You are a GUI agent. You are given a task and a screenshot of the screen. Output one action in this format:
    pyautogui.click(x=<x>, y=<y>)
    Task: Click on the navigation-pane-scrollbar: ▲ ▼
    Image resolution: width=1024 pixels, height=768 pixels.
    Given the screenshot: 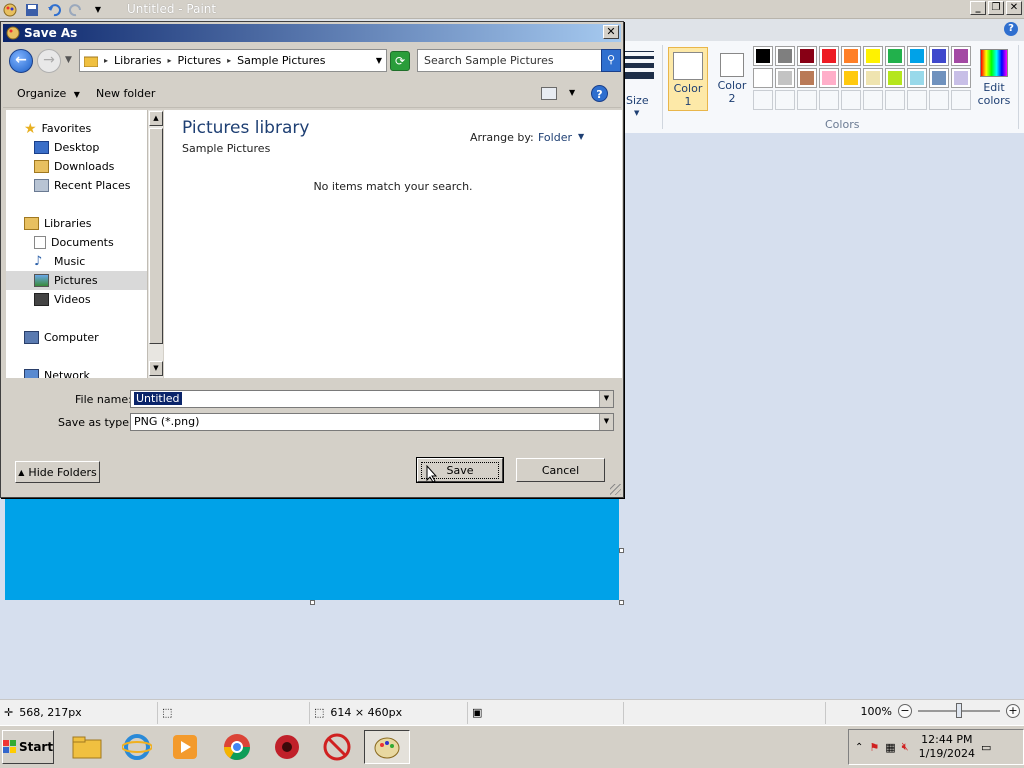 What is the action you would take?
    pyautogui.click(x=155, y=244)
    